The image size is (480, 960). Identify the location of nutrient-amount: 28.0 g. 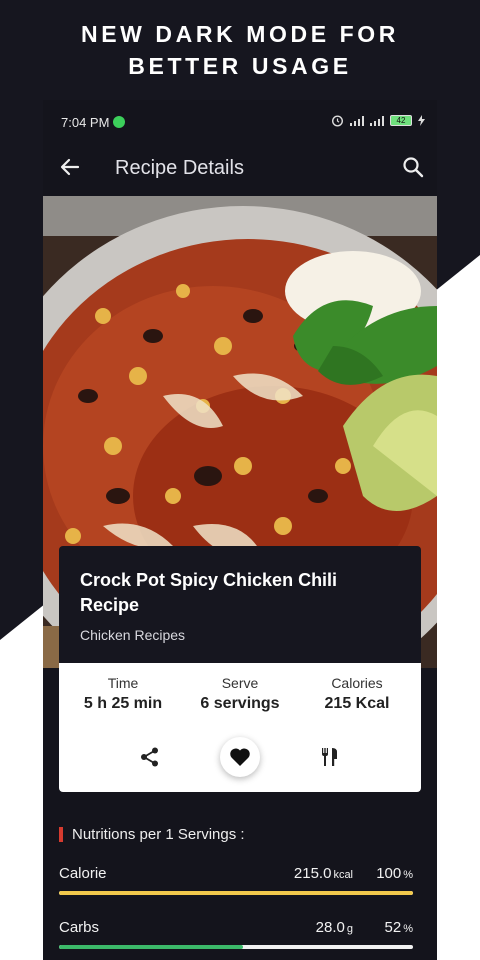
(334, 927).